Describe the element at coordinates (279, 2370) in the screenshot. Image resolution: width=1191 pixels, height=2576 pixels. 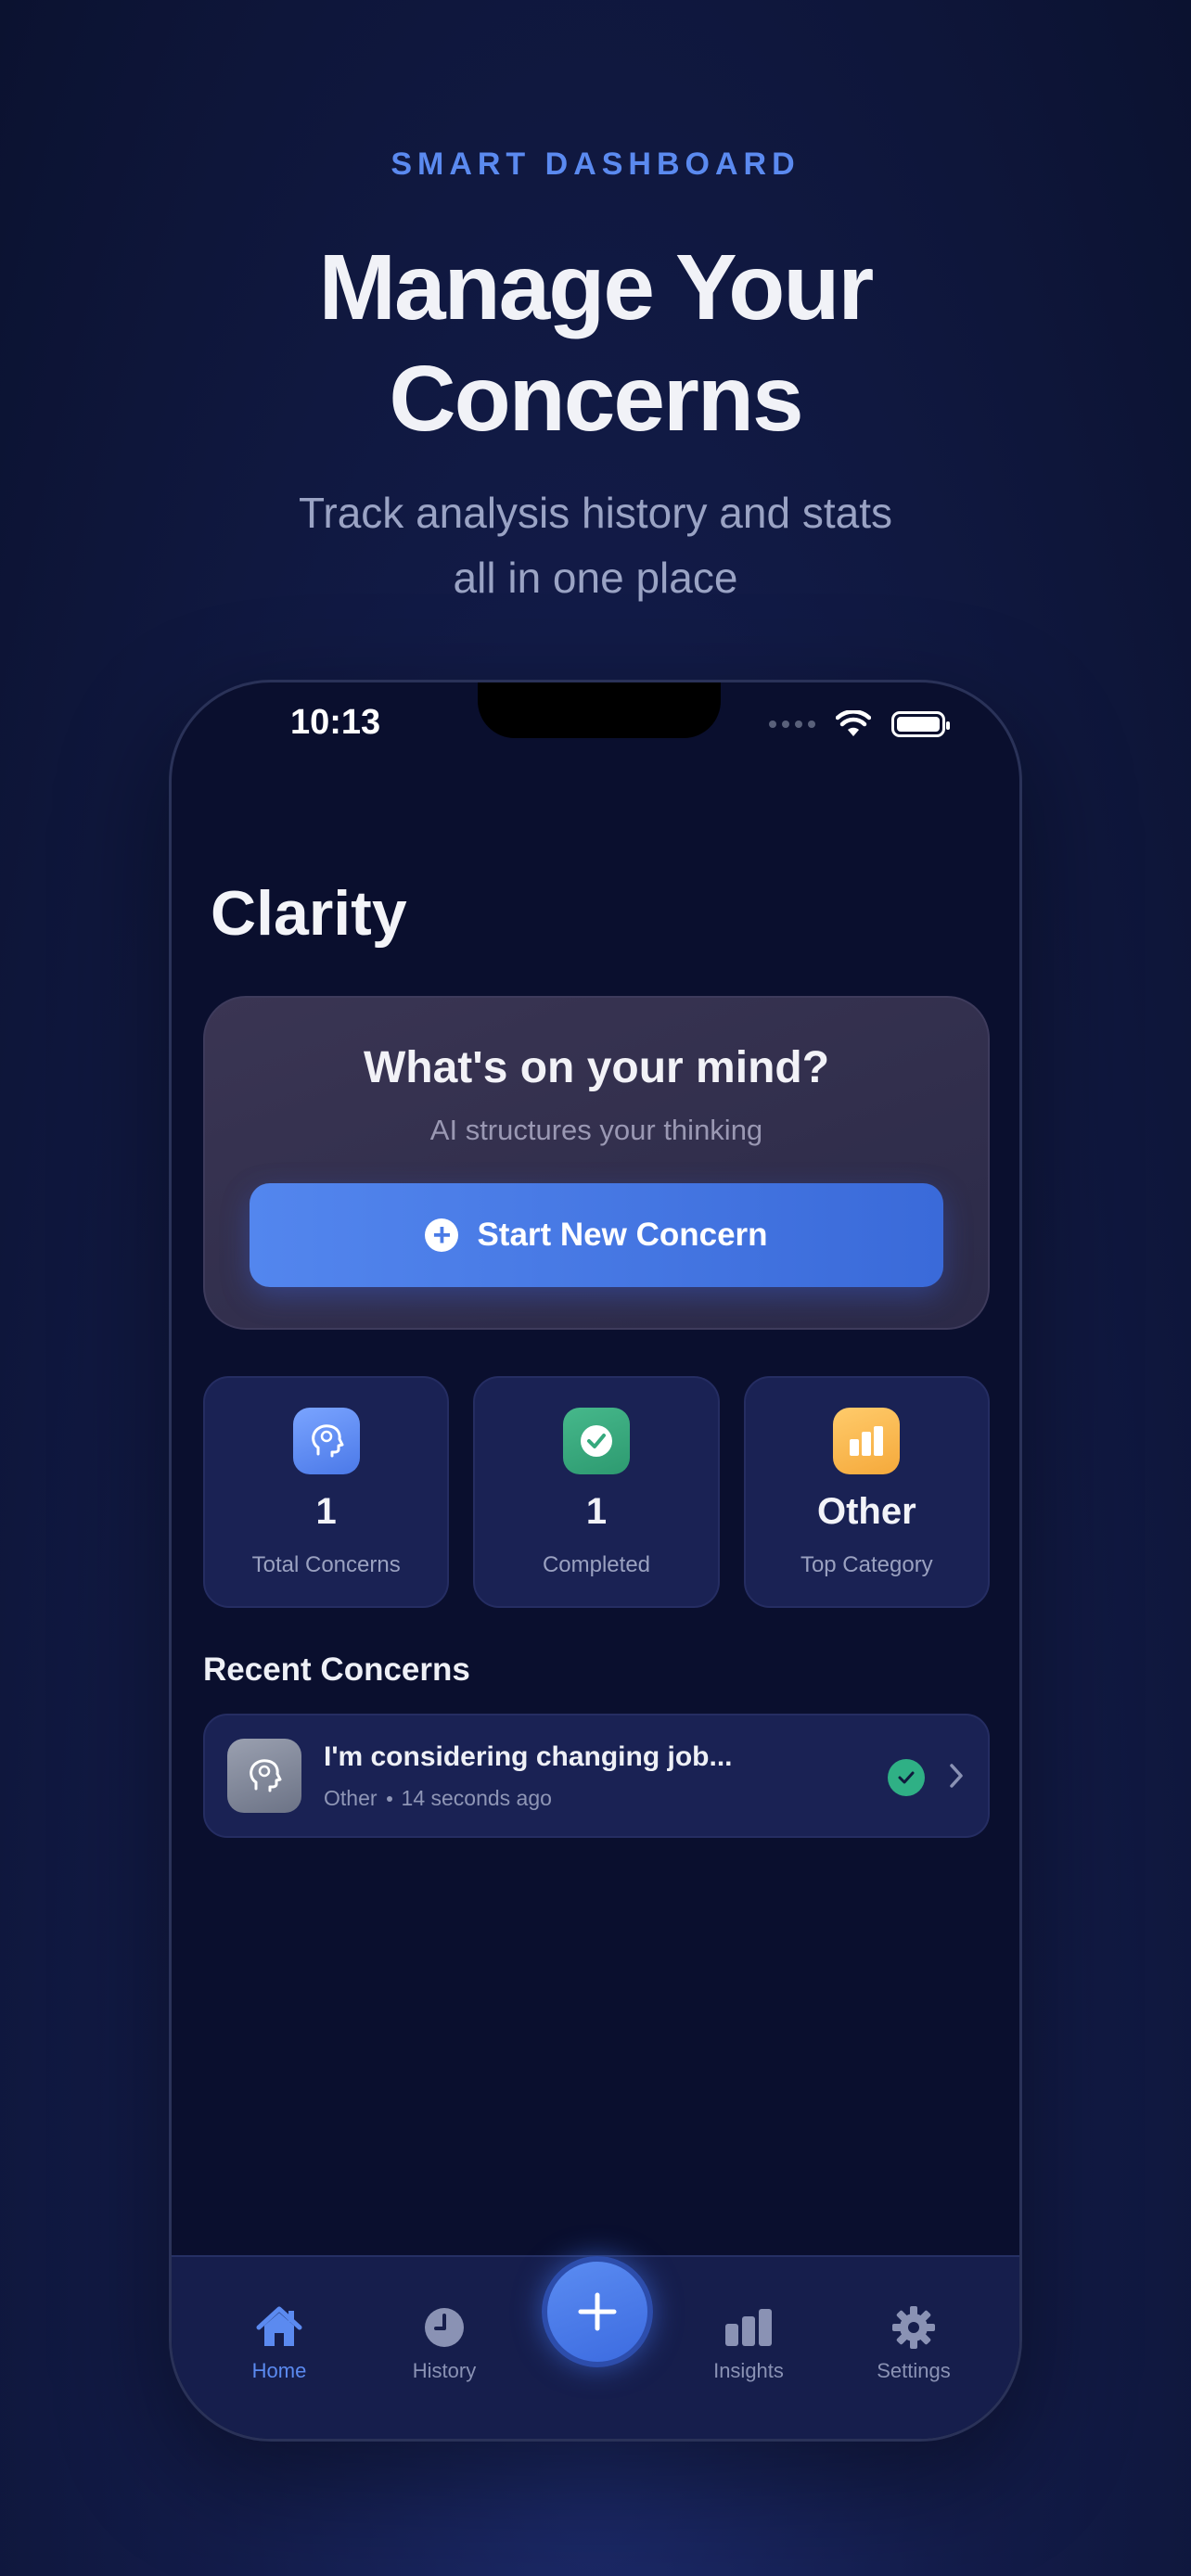
I see `tab-label: Home` at that location.